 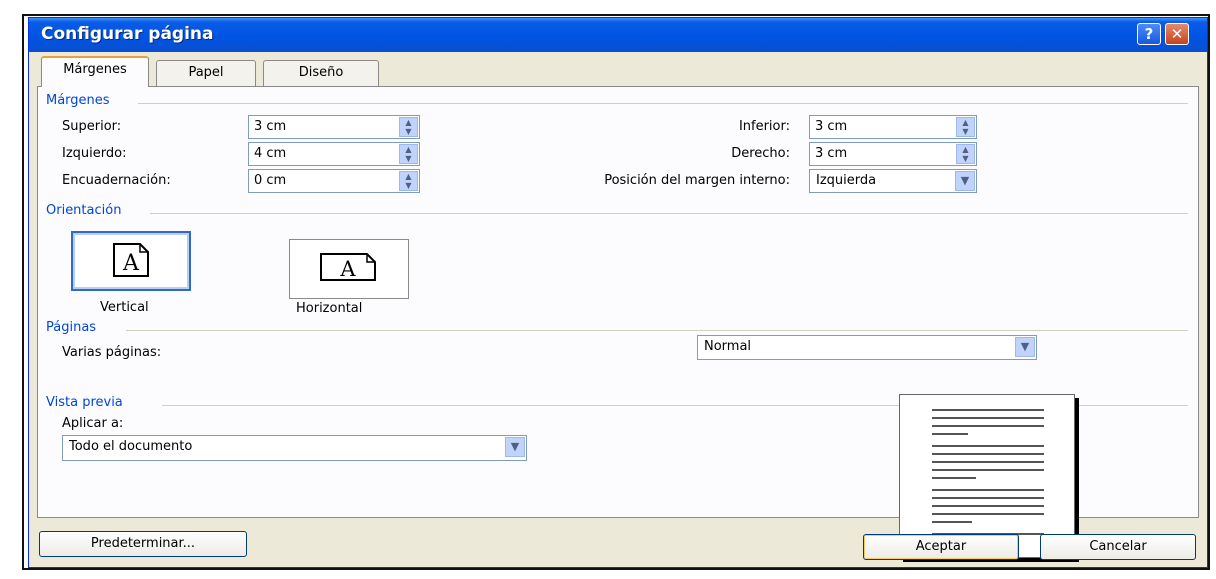 I want to click on izquierdo-value: 4 cm, so click(x=270, y=153).